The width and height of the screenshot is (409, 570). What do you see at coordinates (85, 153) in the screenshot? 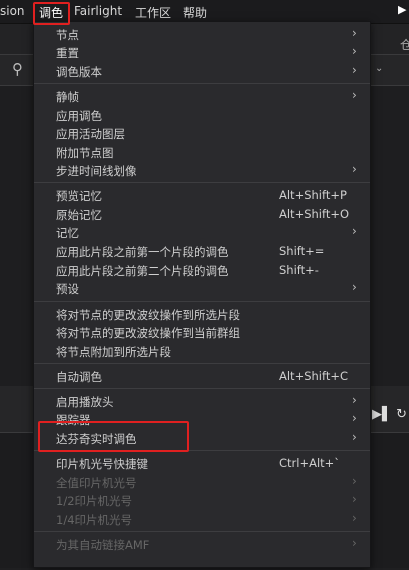
I see `menu-item-label: 附加节点图` at bounding box center [85, 153].